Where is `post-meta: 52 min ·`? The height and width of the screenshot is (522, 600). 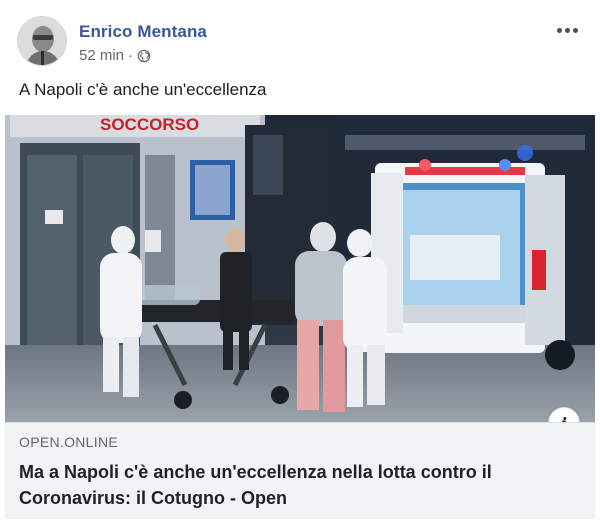
post-meta: 52 min · is located at coordinates (115, 55).